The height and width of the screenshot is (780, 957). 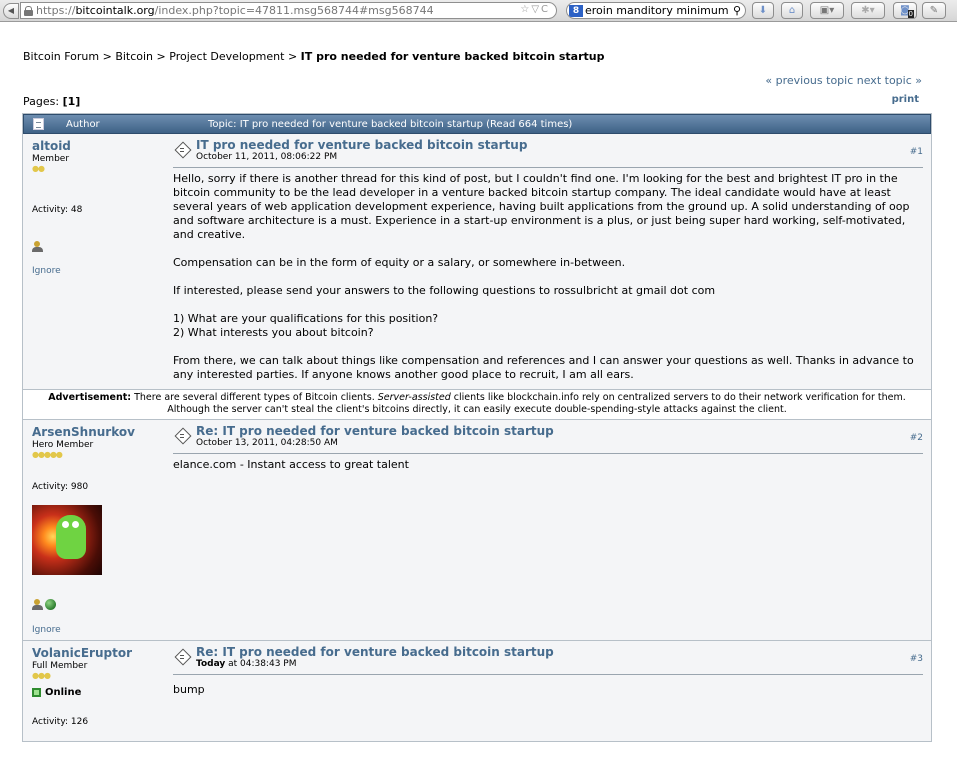 What do you see at coordinates (28, 11) in the screenshot?
I see `lock-icon` at bounding box center [28, 11].